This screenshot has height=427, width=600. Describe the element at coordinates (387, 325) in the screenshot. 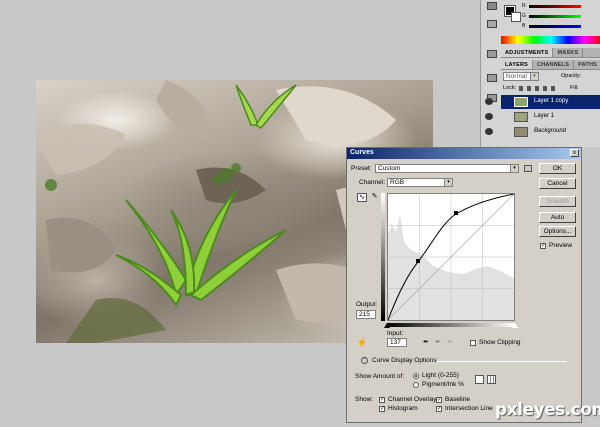

I see `black-point-slider` at that location.